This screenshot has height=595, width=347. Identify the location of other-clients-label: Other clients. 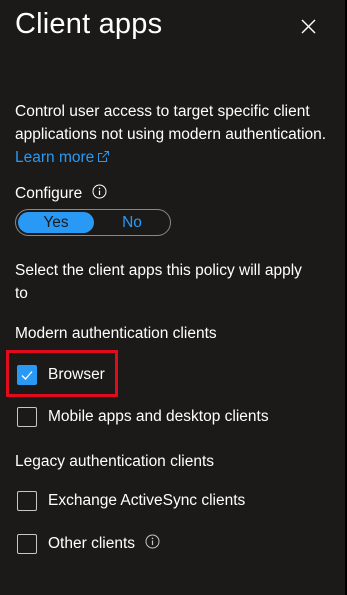
(92, 543).